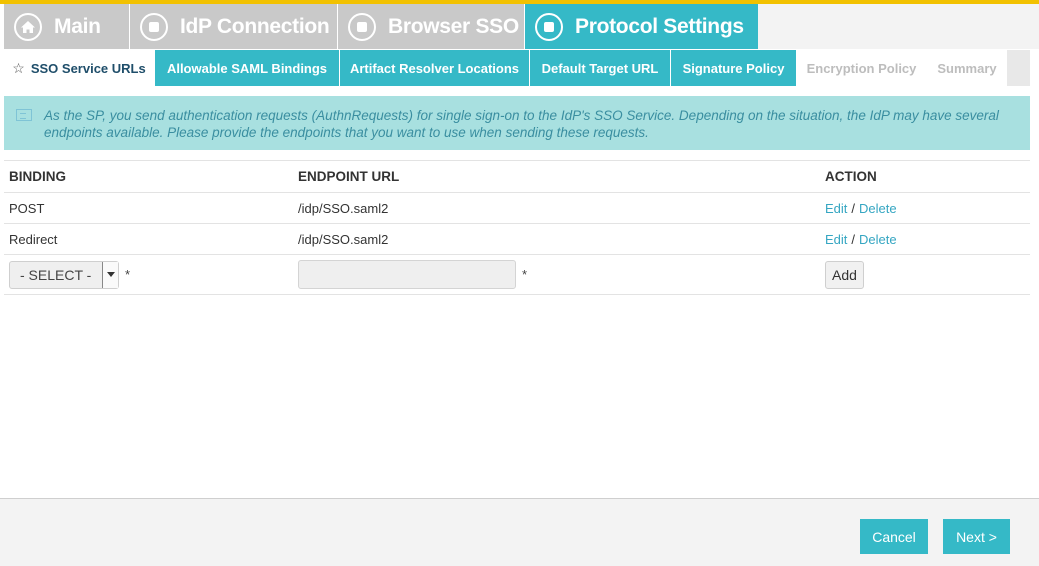 Image resolution: width=1039 pixels, height=566 pixels. I want to click on chevron-down-icon, so click(110, 274).